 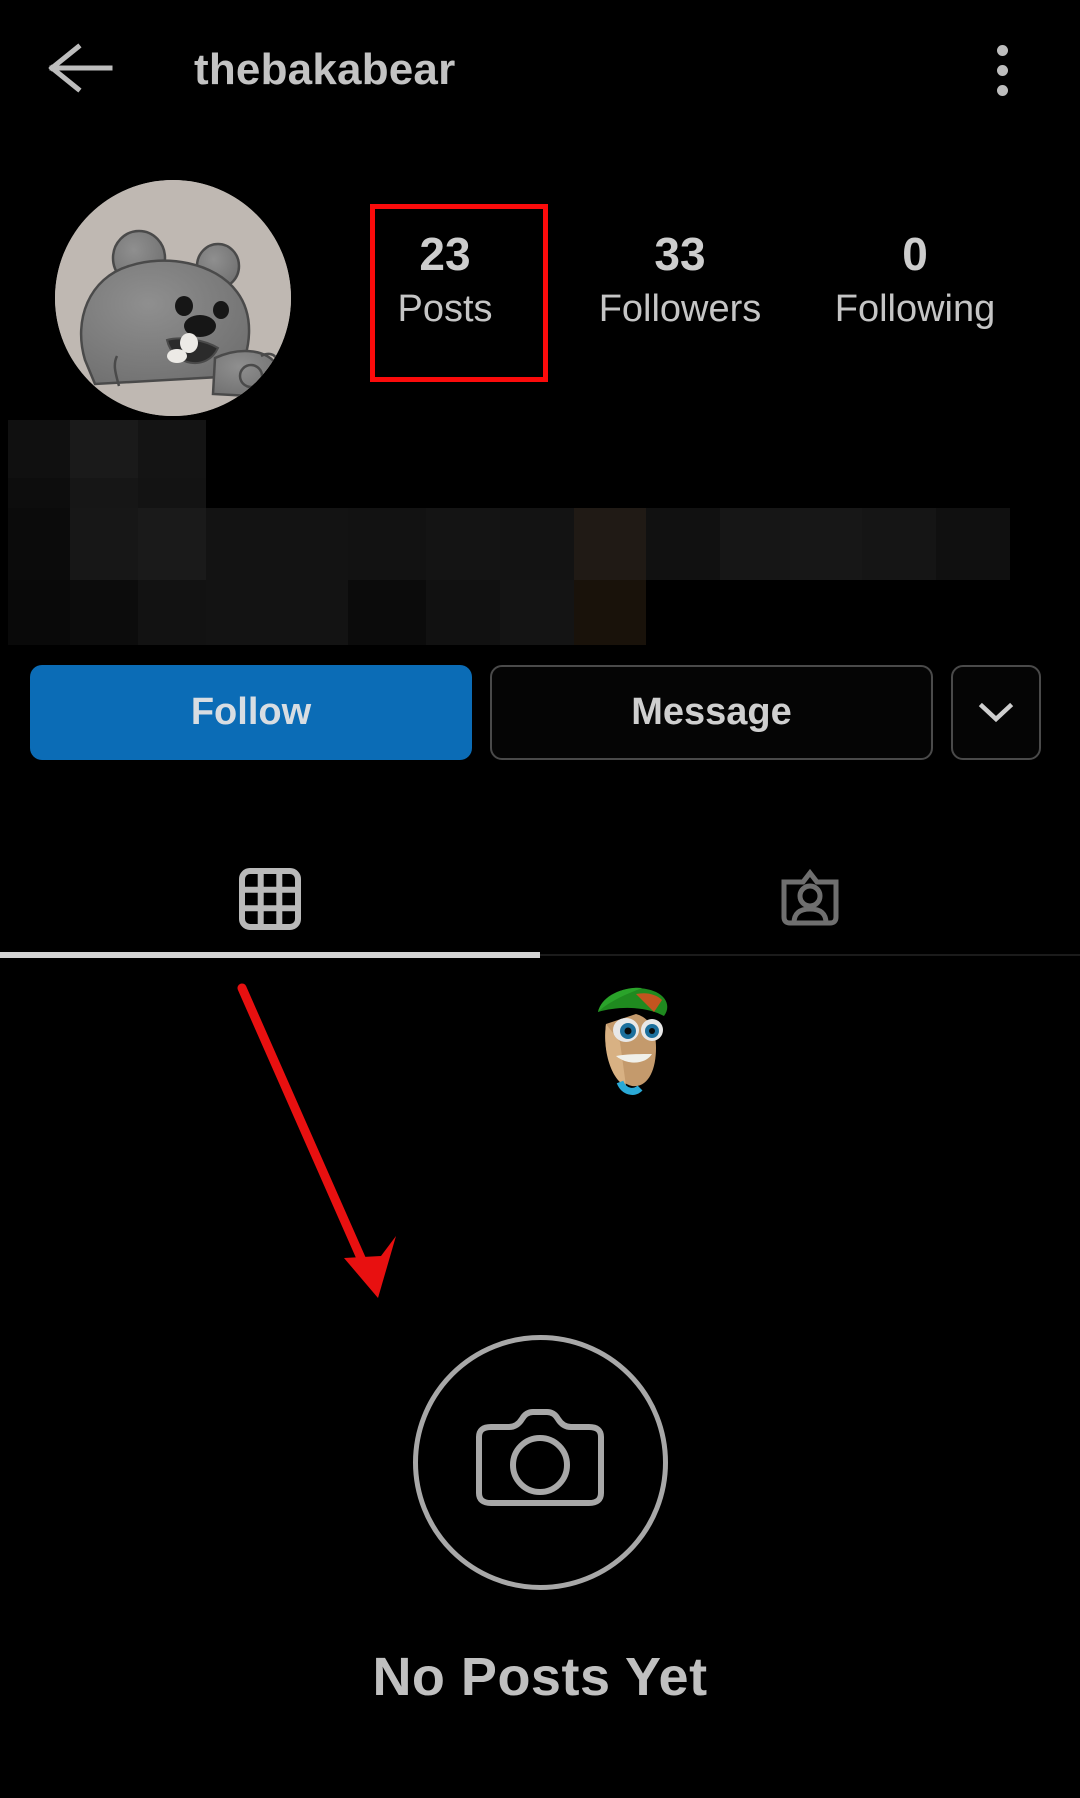 I want to click on following-count: 0, so click(x=915, y=254).